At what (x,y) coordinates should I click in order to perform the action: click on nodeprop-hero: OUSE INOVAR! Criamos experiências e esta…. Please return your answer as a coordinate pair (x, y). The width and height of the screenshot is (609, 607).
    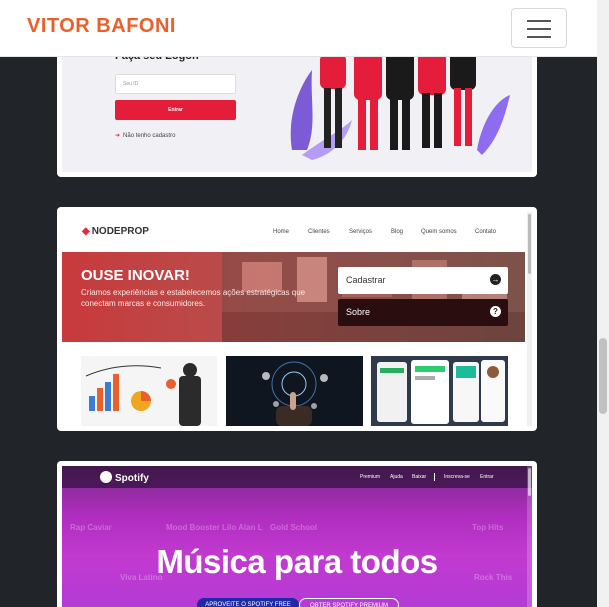
    Looking at the image, I should click on (293, 297).